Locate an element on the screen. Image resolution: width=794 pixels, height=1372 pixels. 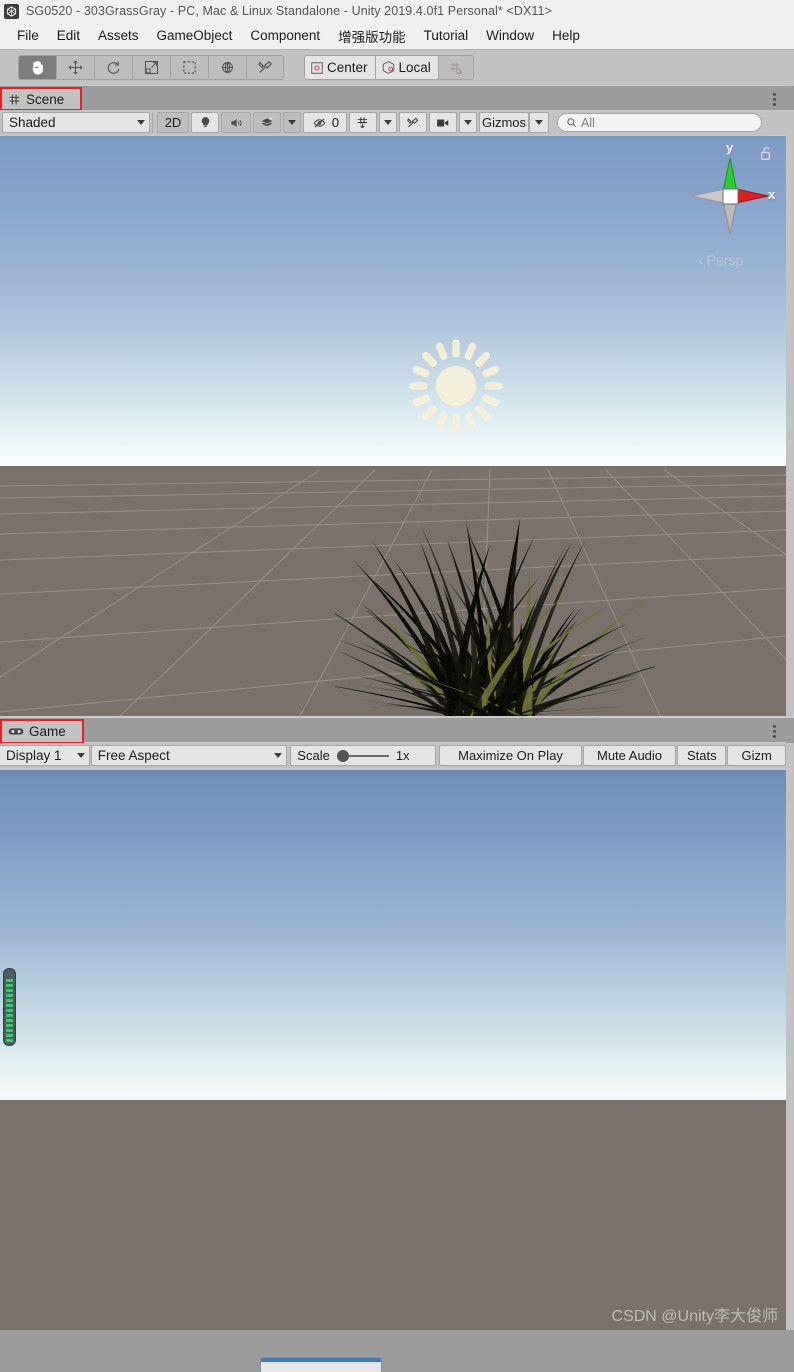
bottom-dock-tab-highlight is located at coordinates (321, 1360).